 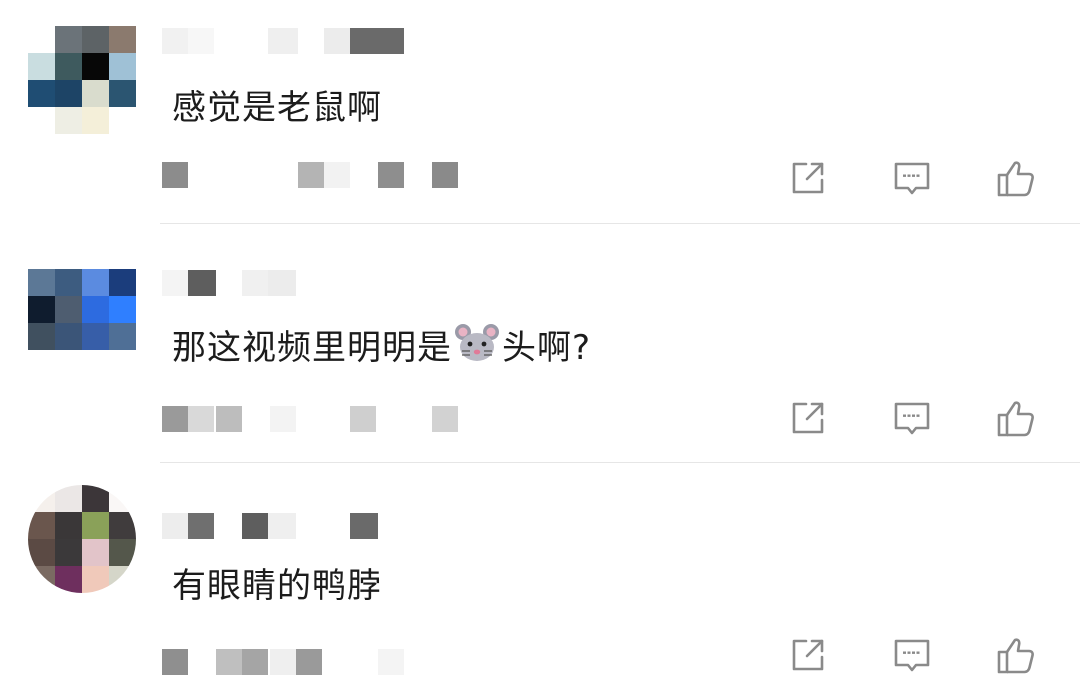 I want to click on comment-text-part: 感觉是老鼠啊, so click(x=277, y=108).